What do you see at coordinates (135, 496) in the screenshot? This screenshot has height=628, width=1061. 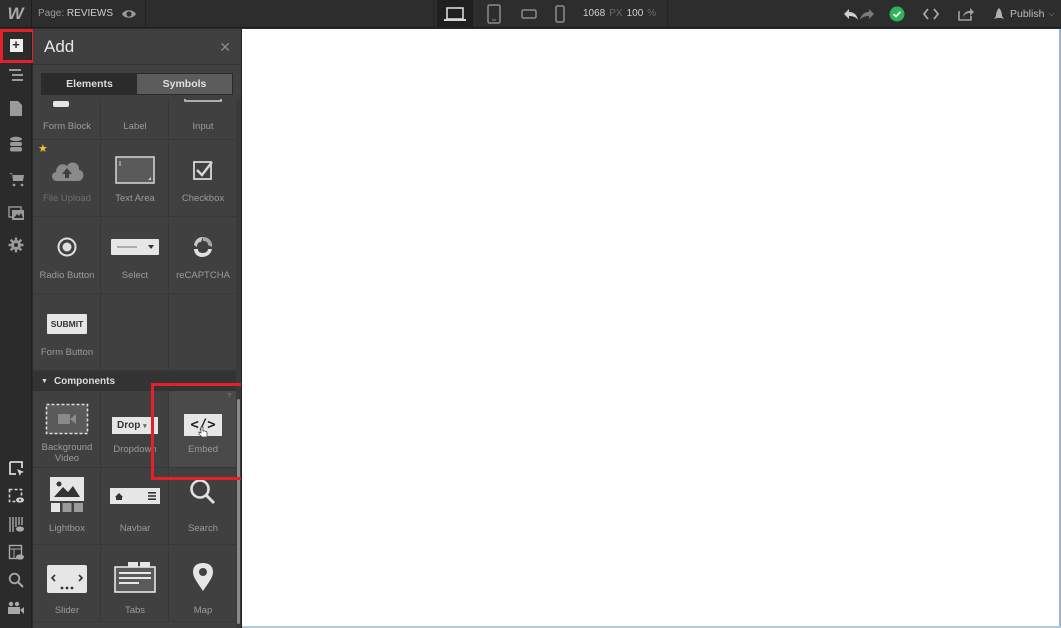 I see `navbar-icon` at bounding box center [135, 496].